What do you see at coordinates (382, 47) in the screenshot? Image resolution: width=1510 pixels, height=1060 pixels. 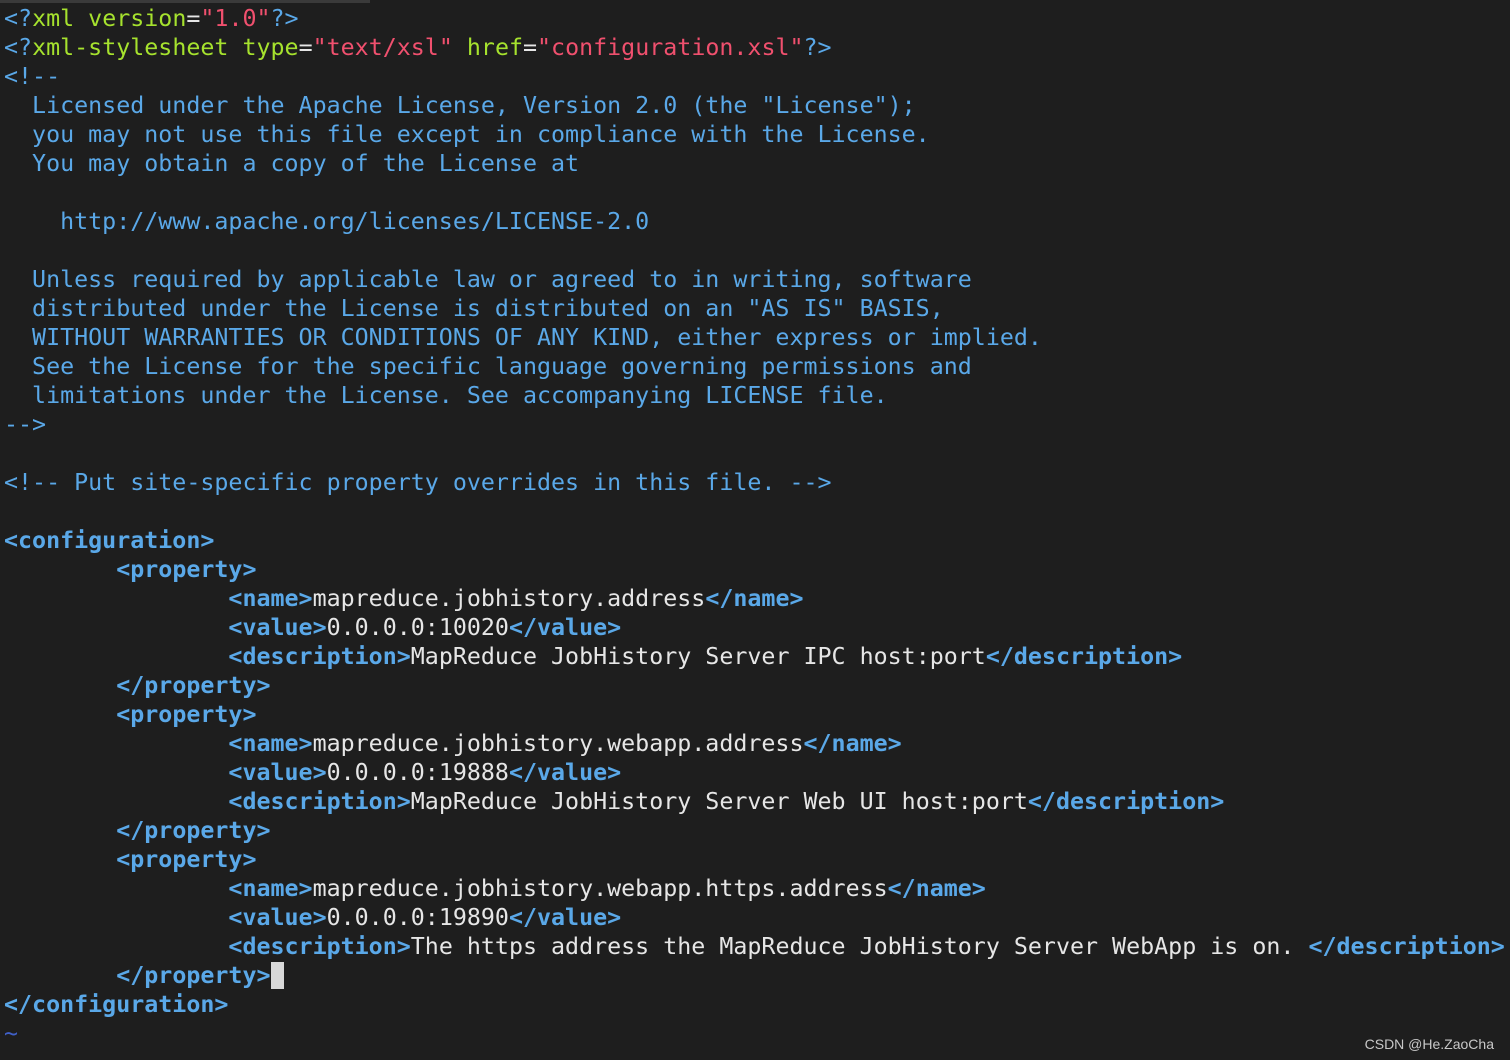 I see `code-token: "text/xsl"` at bounding box center [382, 47].